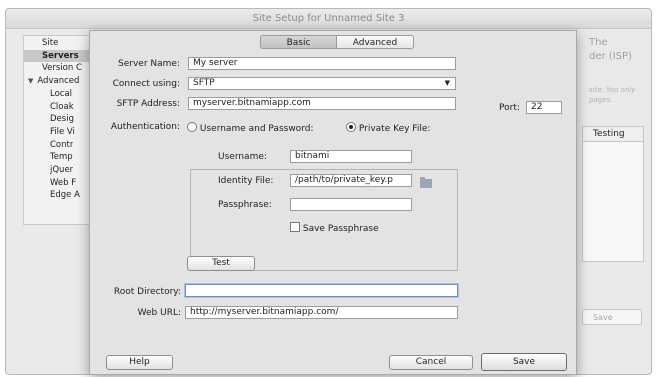 The image size is (658, 377). I want to click on port-input: 22, so click(544, 107).